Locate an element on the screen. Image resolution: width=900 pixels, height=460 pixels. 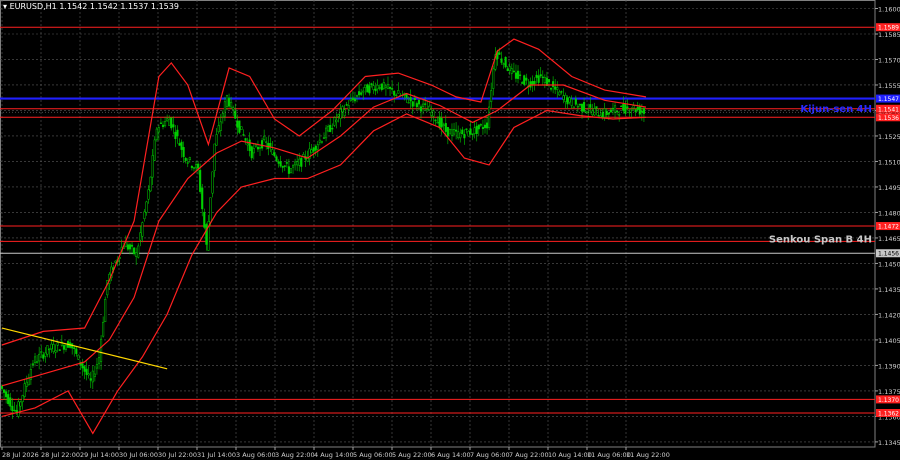
level-price-label: 1.1541 is located at coordinates (888, 109).